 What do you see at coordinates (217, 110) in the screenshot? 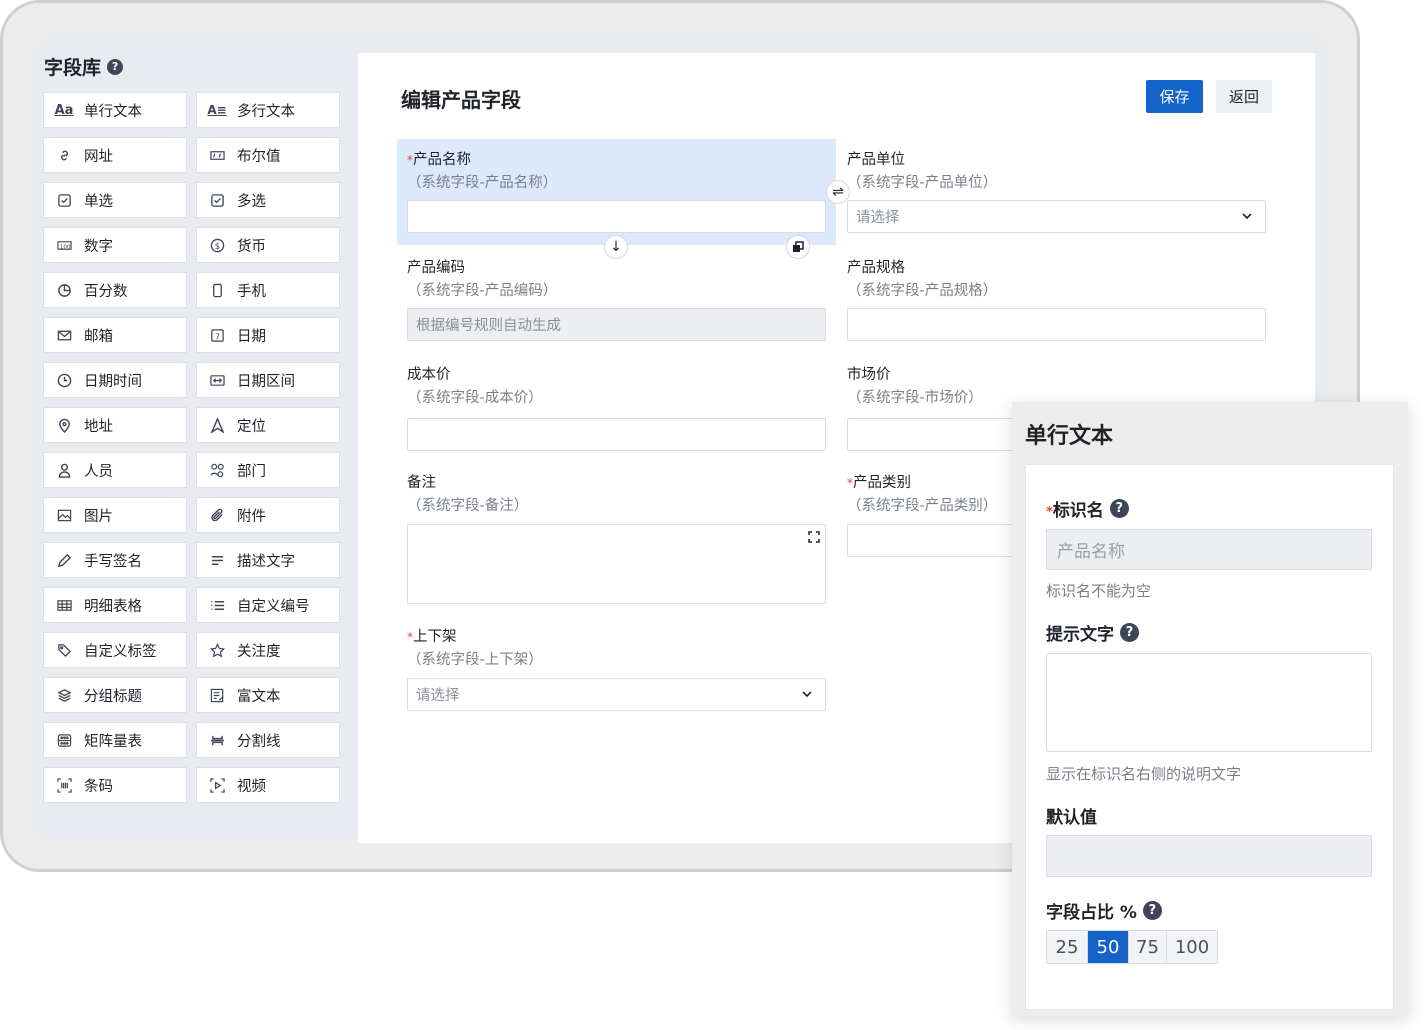
I see `multiline-text-icon: A≡` at bounding box center [217, 110].